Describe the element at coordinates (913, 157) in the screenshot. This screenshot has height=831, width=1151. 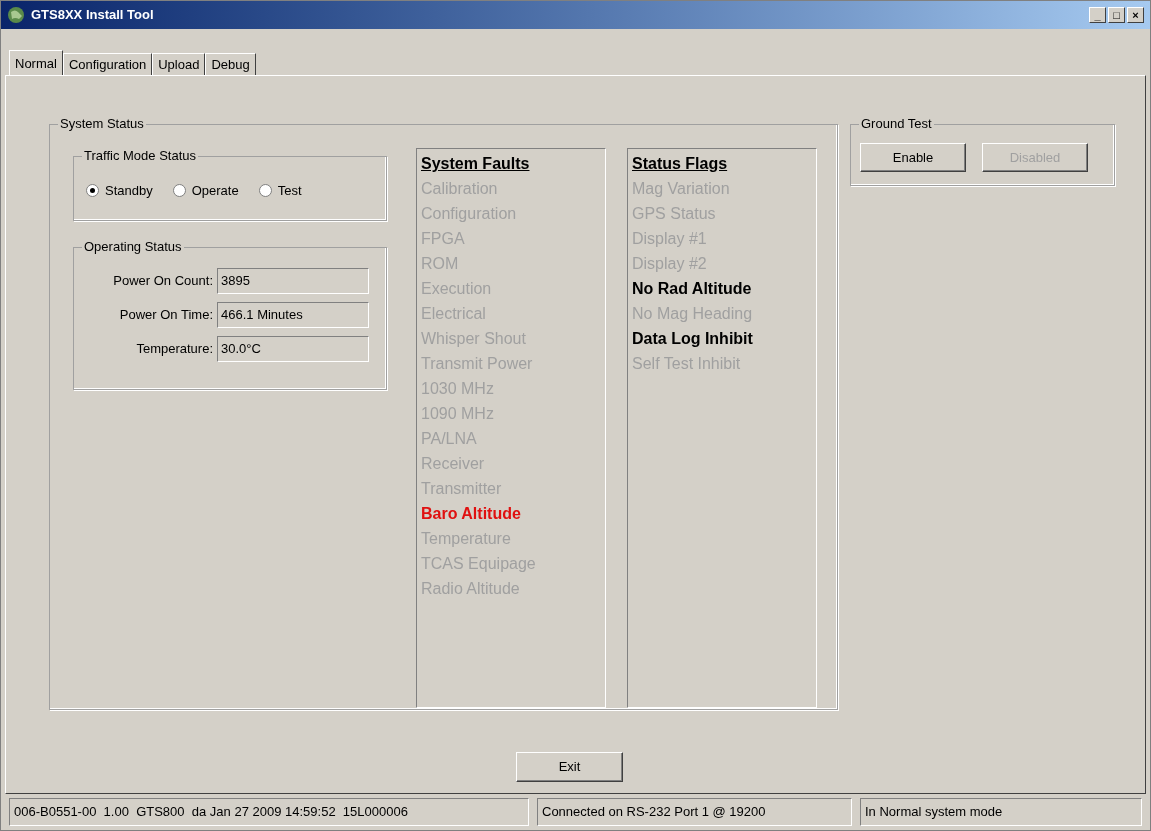
I see `button: Enable` at that location.